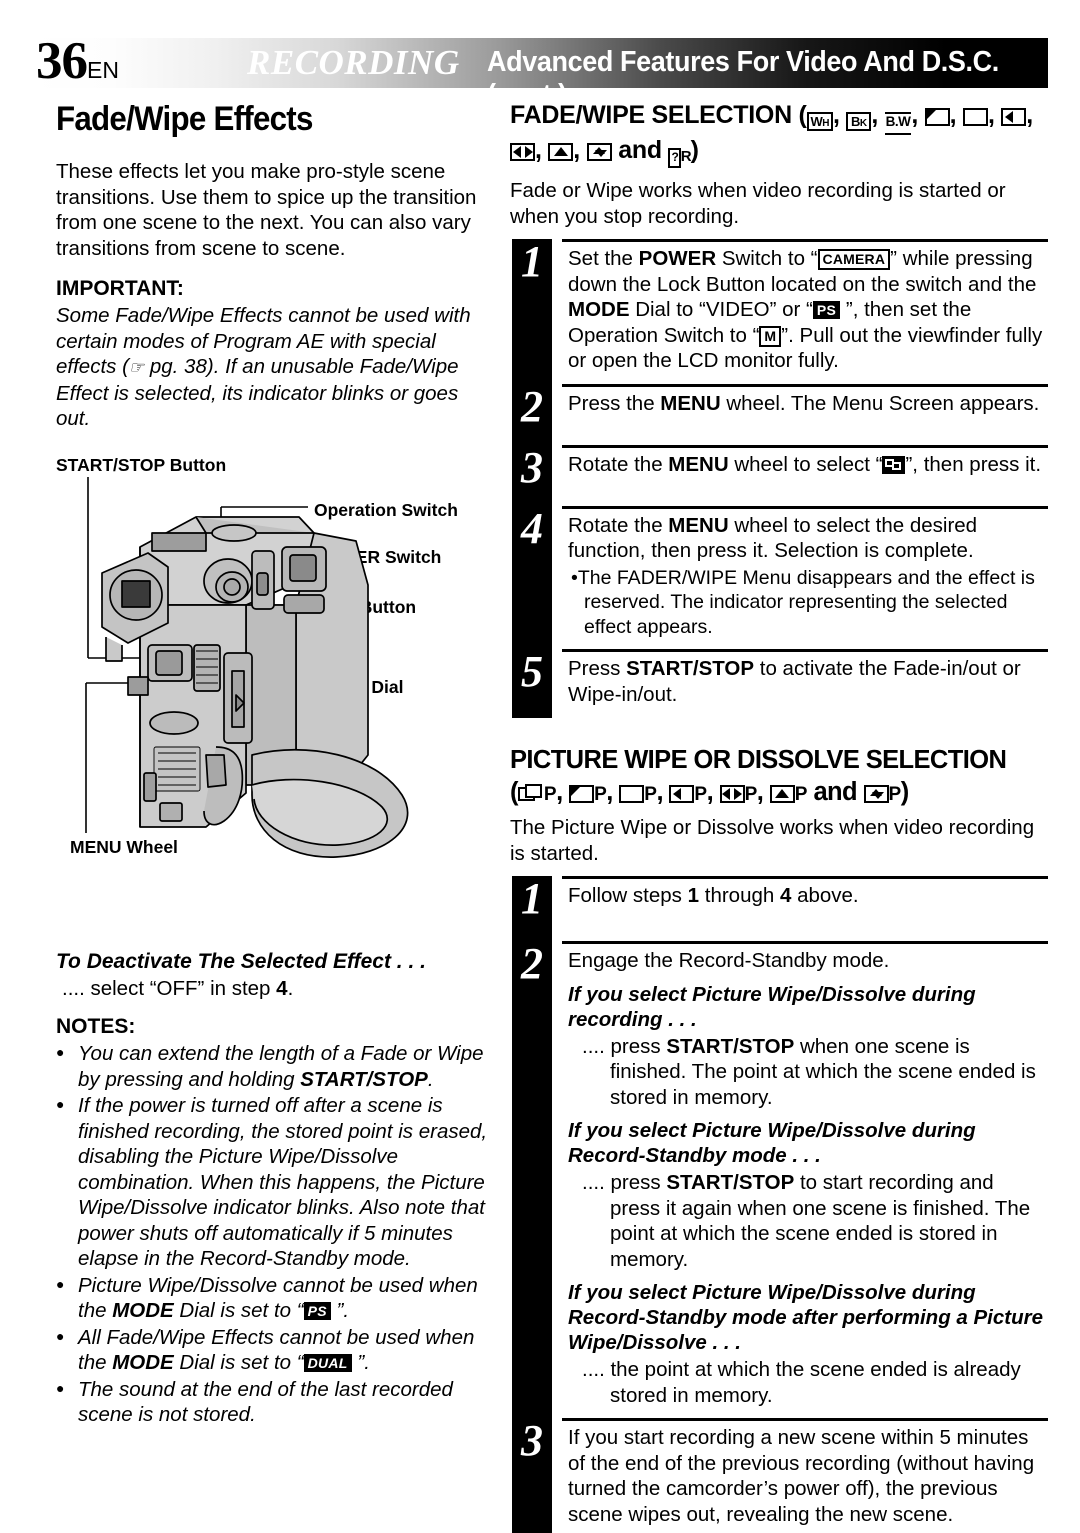  I want to click on header-recording-title: RECORDING, so click(353, 62).